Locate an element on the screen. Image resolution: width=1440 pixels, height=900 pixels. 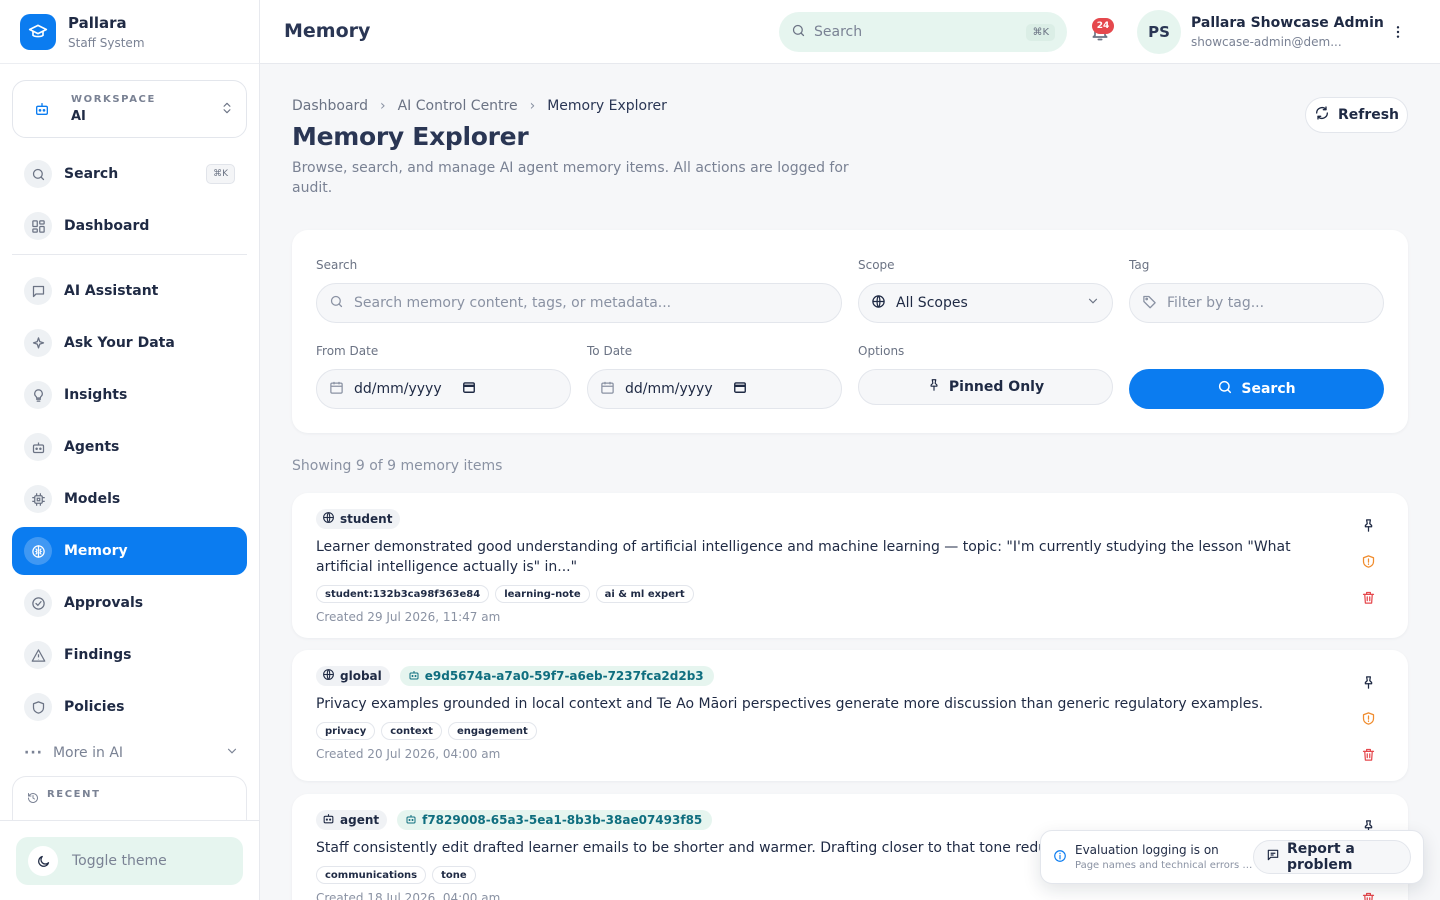
tag-chip: student:132b3ca98f363e84 is located at coordinates (403, 594).